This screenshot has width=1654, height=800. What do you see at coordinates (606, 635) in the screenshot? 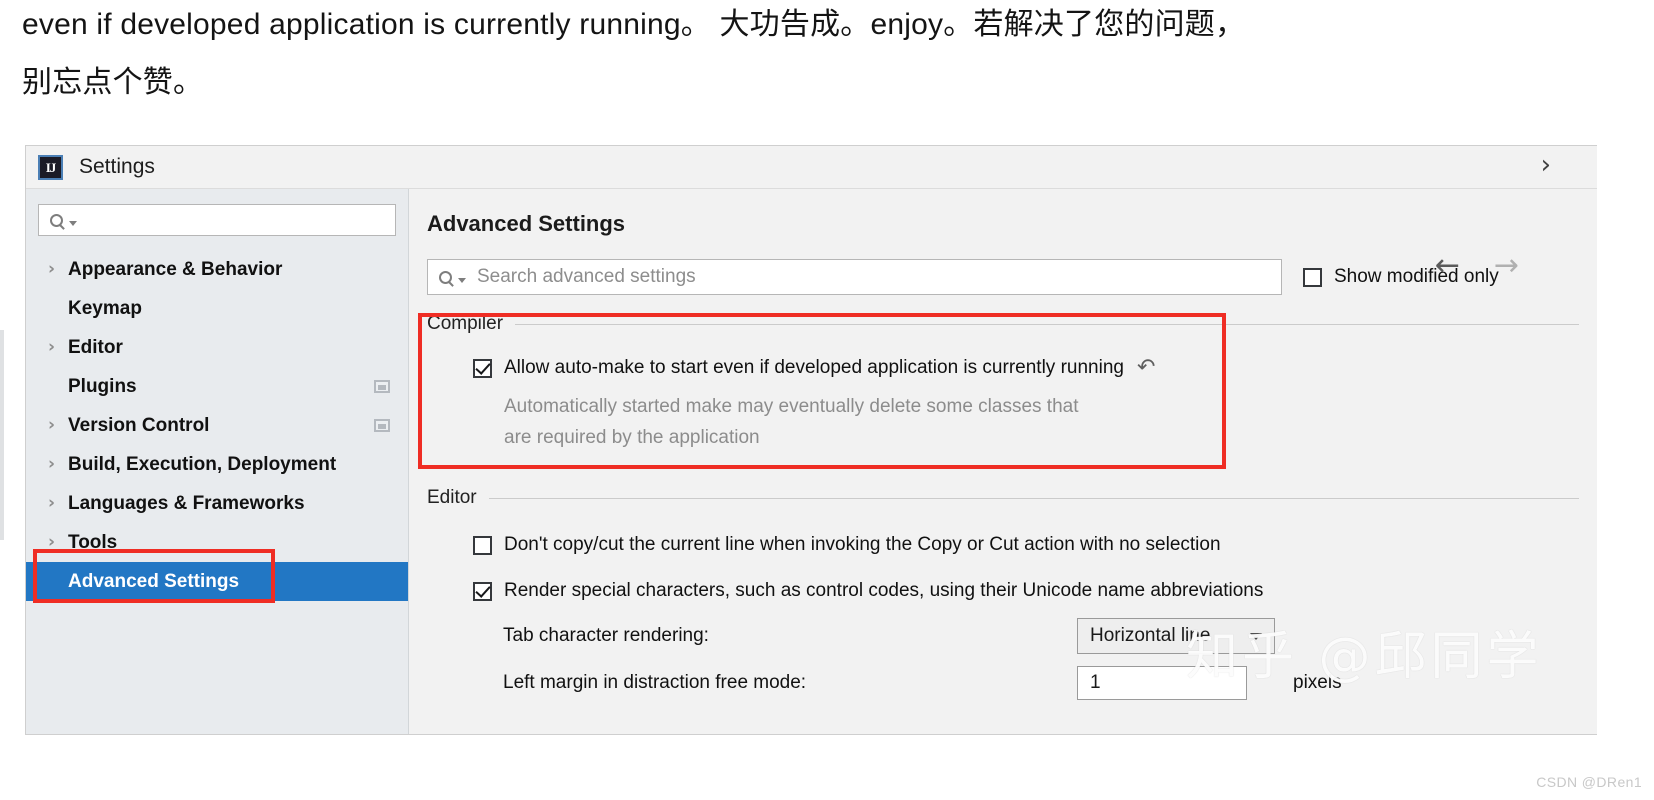
I see `option-label: Tab character rendering:` at bounding box center [606, 635].